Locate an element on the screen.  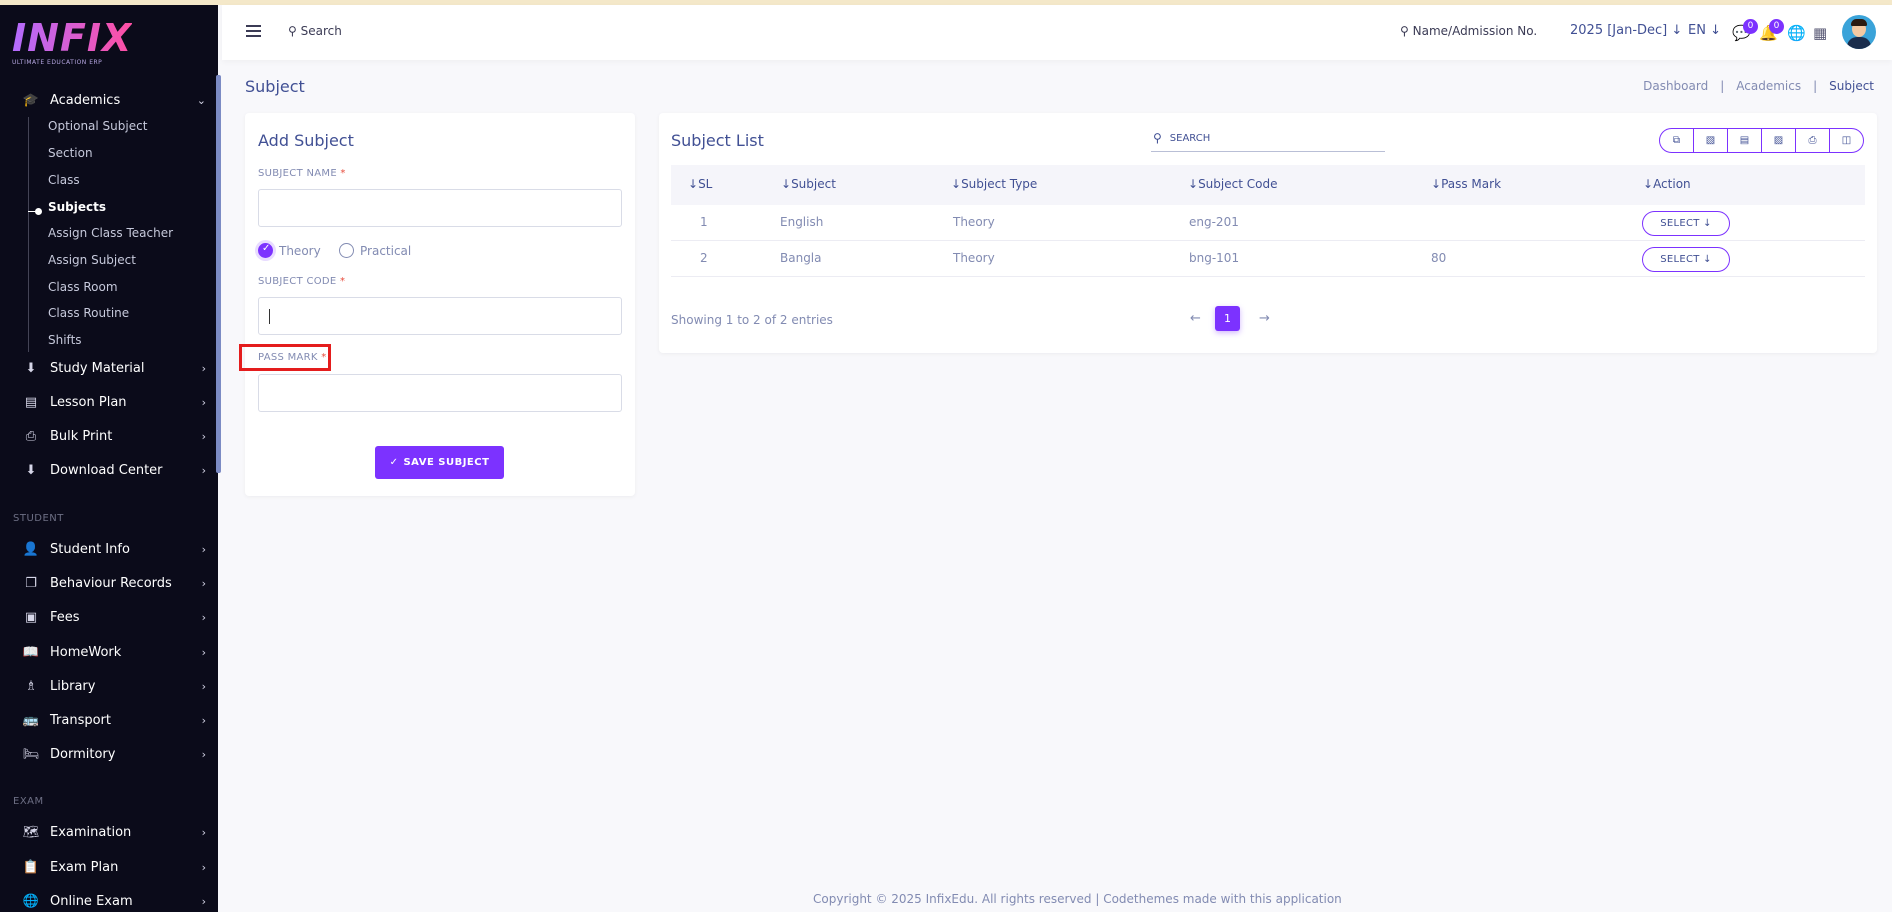
sidebar-subitem-class-room: Class Room is located at coordinates (83, 287).